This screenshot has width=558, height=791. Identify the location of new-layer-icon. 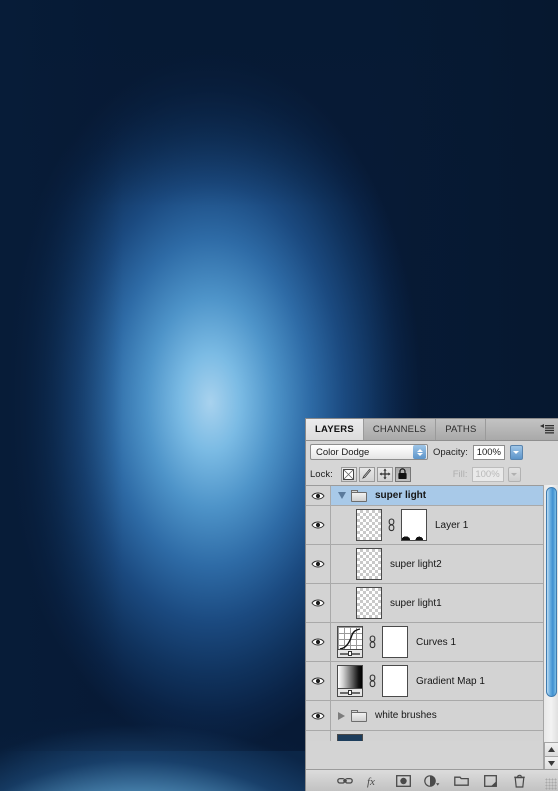
(490, 780).